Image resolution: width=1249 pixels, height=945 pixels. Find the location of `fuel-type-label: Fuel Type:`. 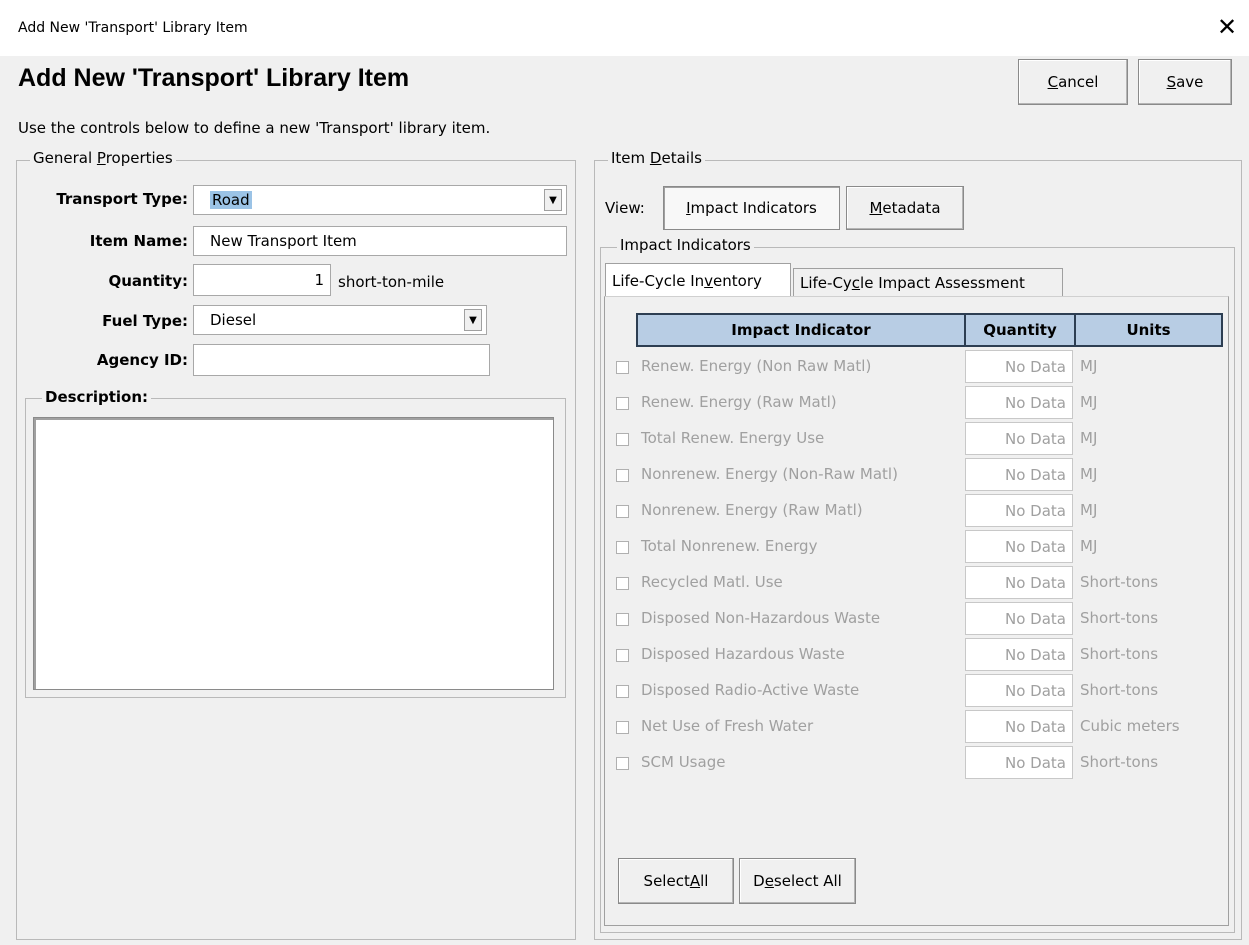

fuel-type-label: Fuel Type: is located at coordinates (145, 321).